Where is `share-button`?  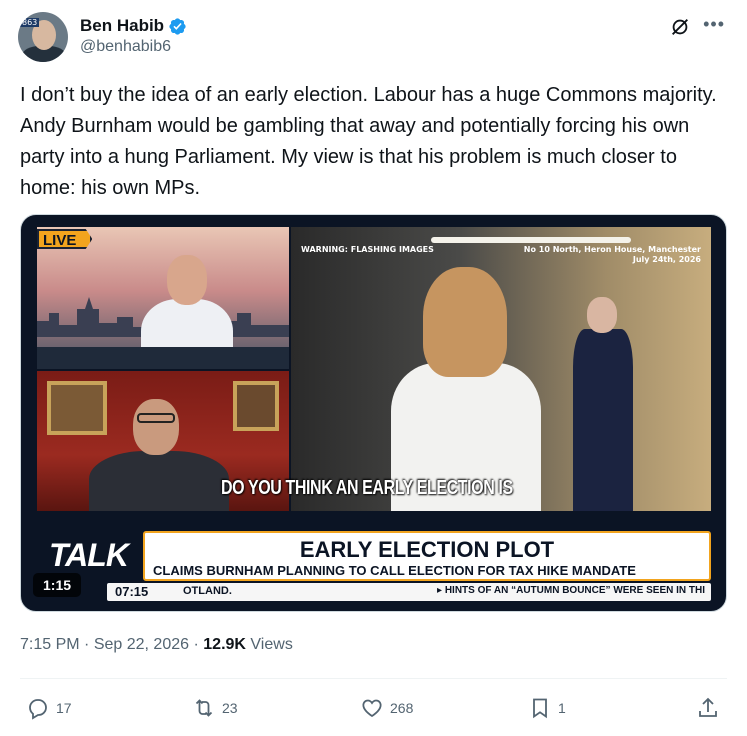 share-button is located at coordinates (708, 708).